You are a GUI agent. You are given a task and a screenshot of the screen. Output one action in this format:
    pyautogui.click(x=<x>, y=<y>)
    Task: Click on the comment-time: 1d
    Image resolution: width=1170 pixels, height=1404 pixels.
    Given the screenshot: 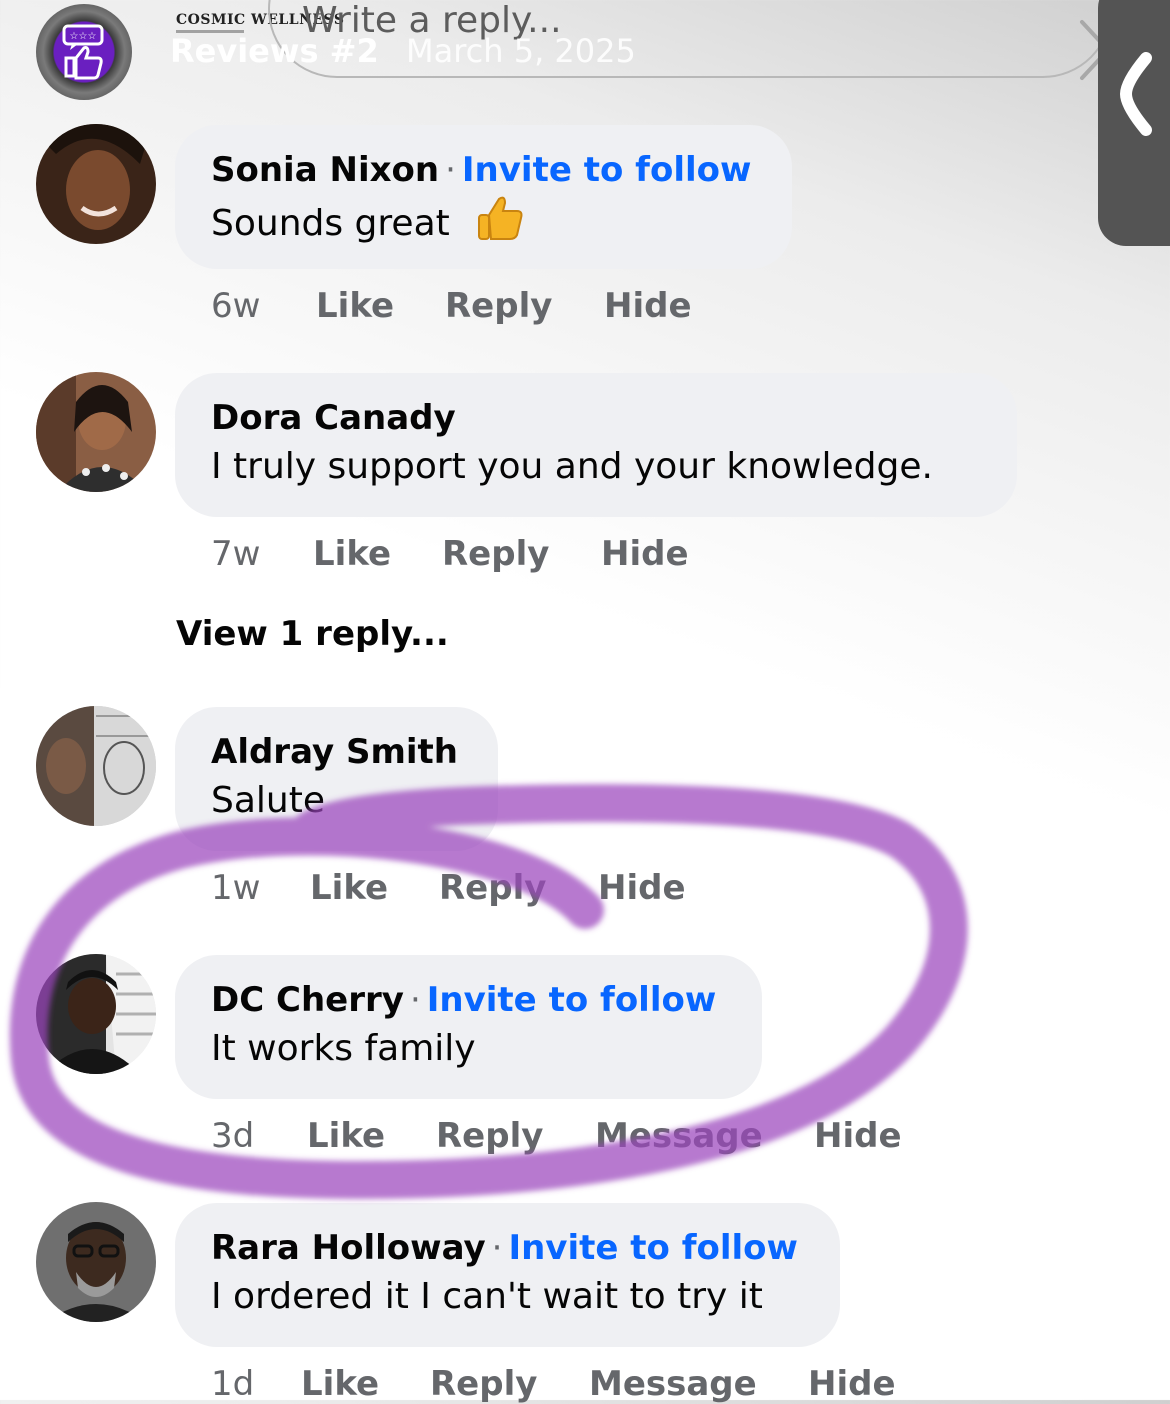 What is the action you would take?
    pyautogui.click(x=233, y=1384)
    